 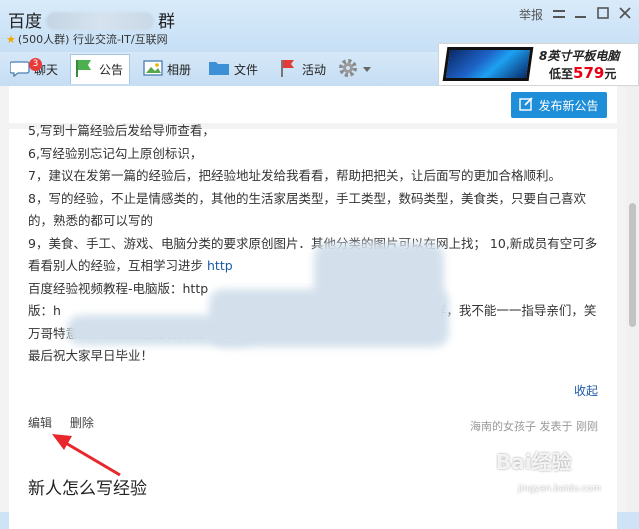 What do you see at coordinates (68, 422) in the screenshot?
I see `announcement-actions: 编辑 删除` at bounding box center [68, 422].